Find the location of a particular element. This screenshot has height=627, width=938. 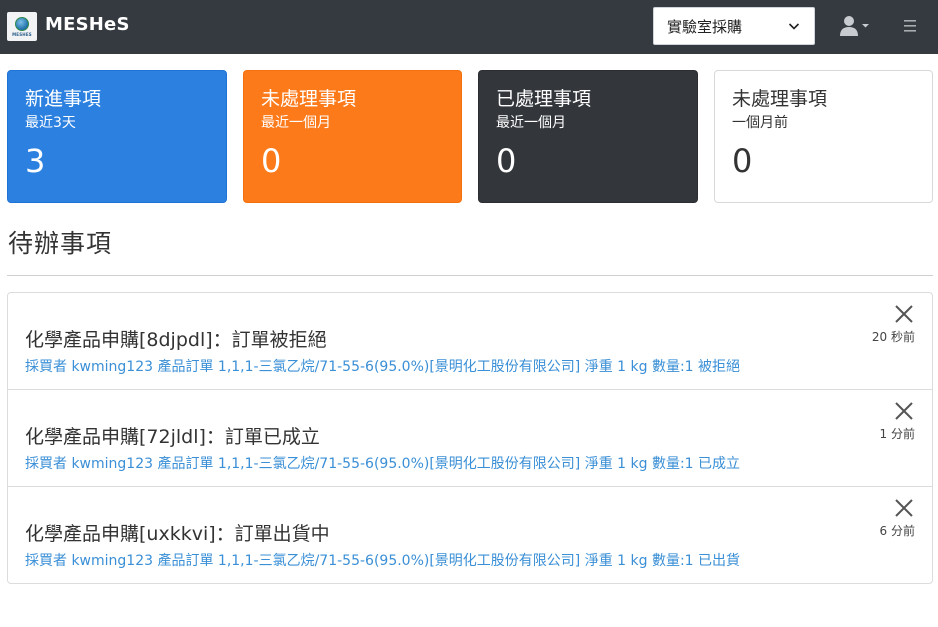

chevron-down-icon is located at coordinates (794, 26).